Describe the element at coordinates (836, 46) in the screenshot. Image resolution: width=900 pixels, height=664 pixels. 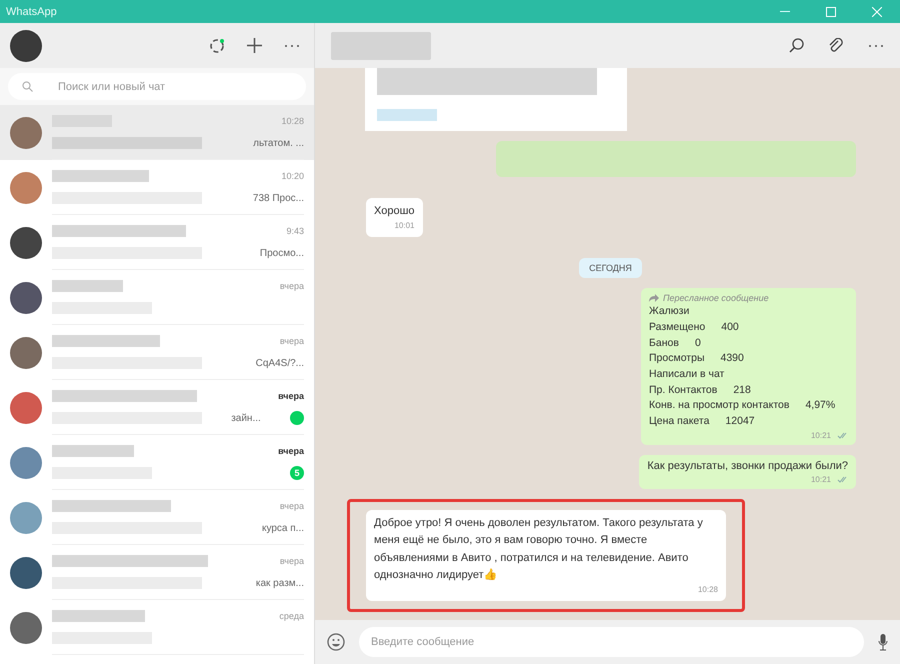
I see `paperclip-icon` at that location.